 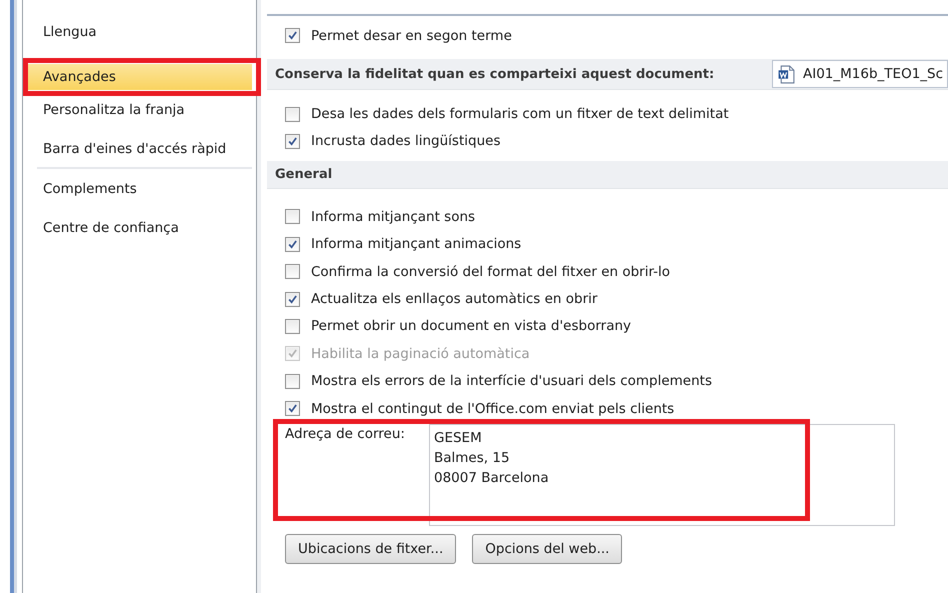 I want to click on section-title: Conserva la fidelitat quan es comparteixi aquest document:, so click(x=494, y=74).